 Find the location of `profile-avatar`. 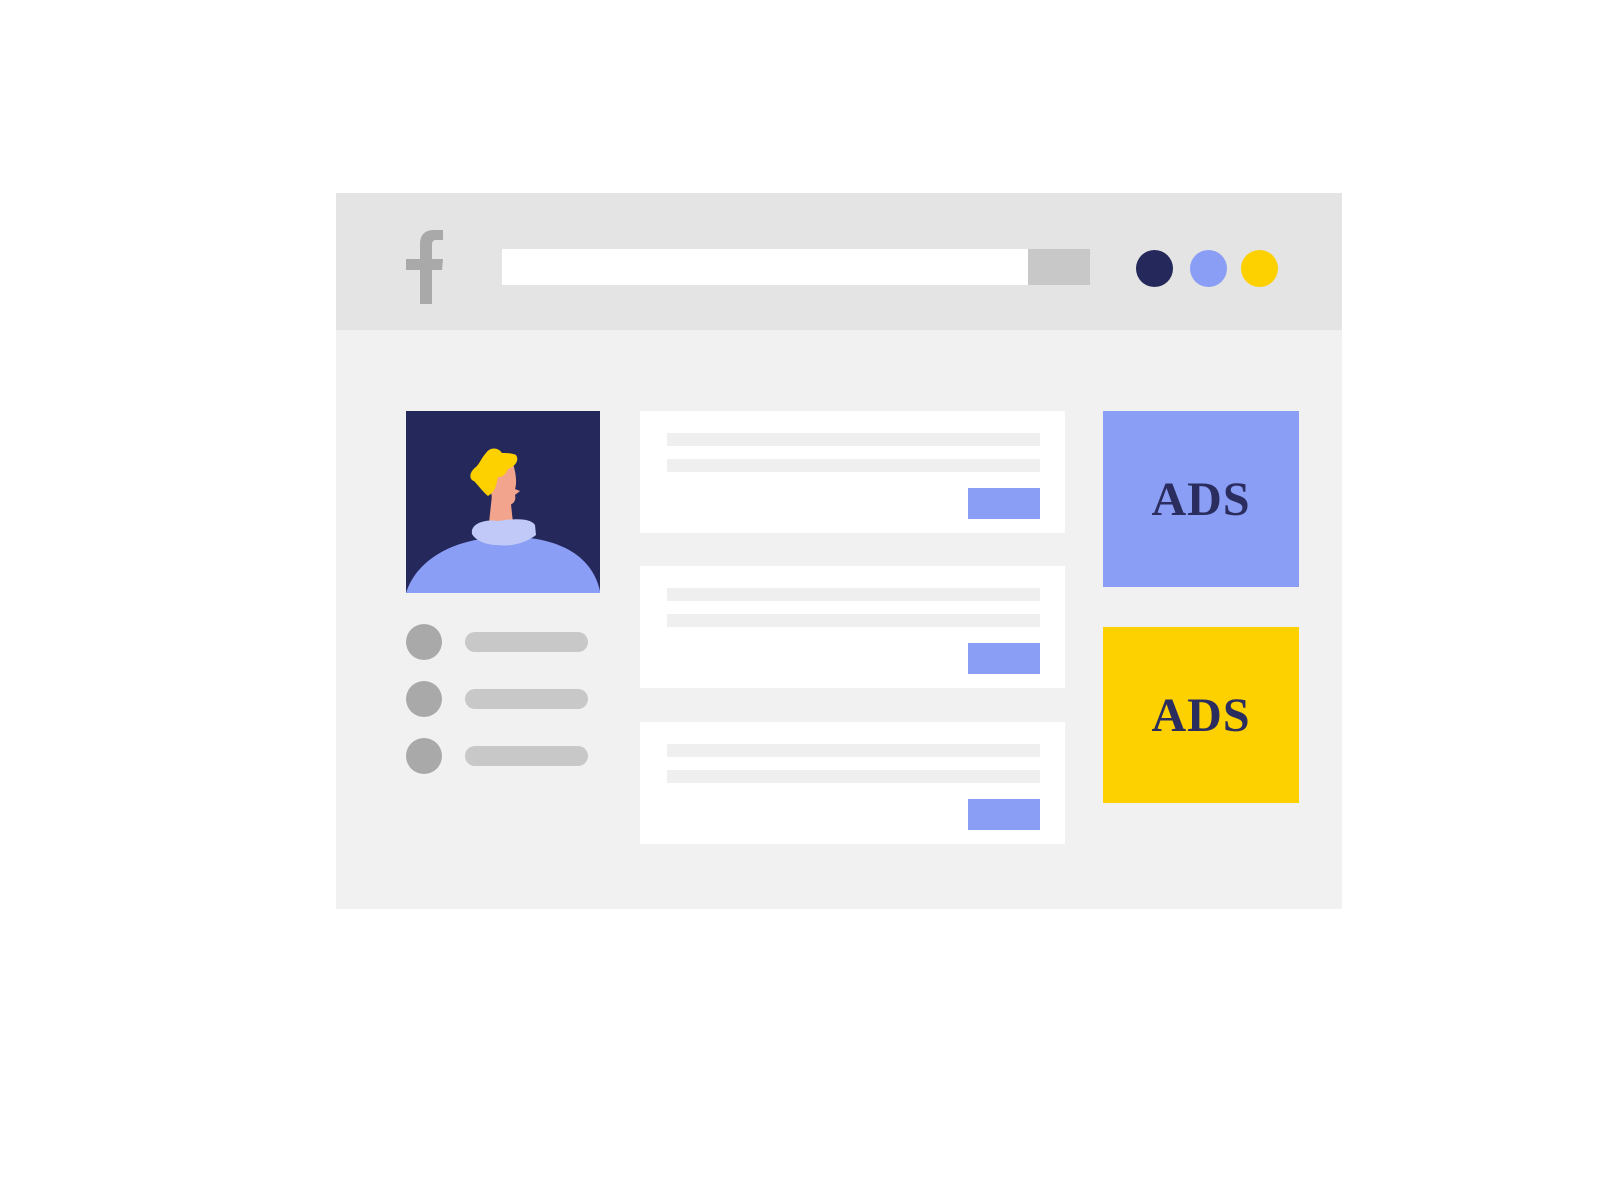

profile-avatar is located at coordinates (503, 502).